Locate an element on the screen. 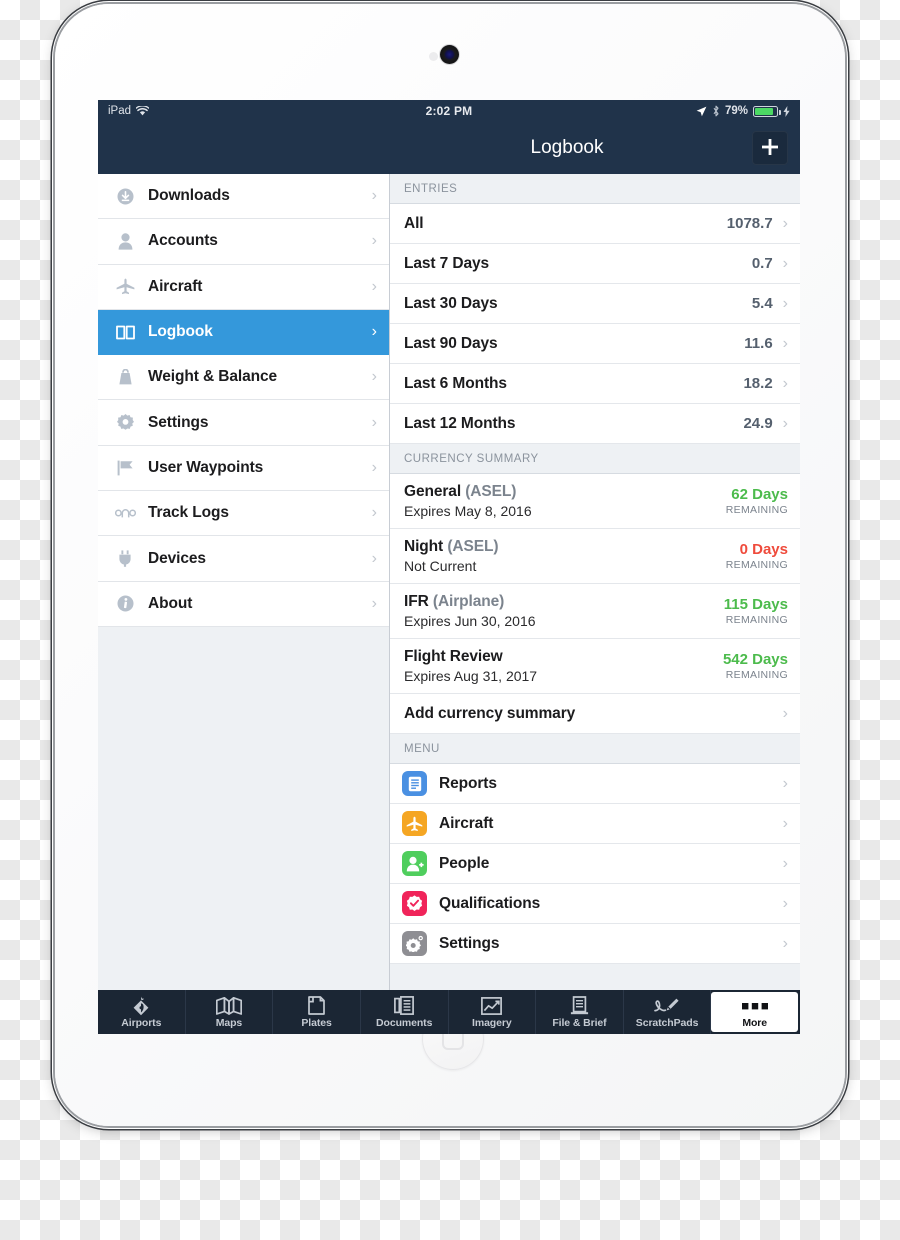 The width and height of the screenshot is (900, 1240). menu-row-qualifications: Qualifications › is located at coordinates (595, 904).